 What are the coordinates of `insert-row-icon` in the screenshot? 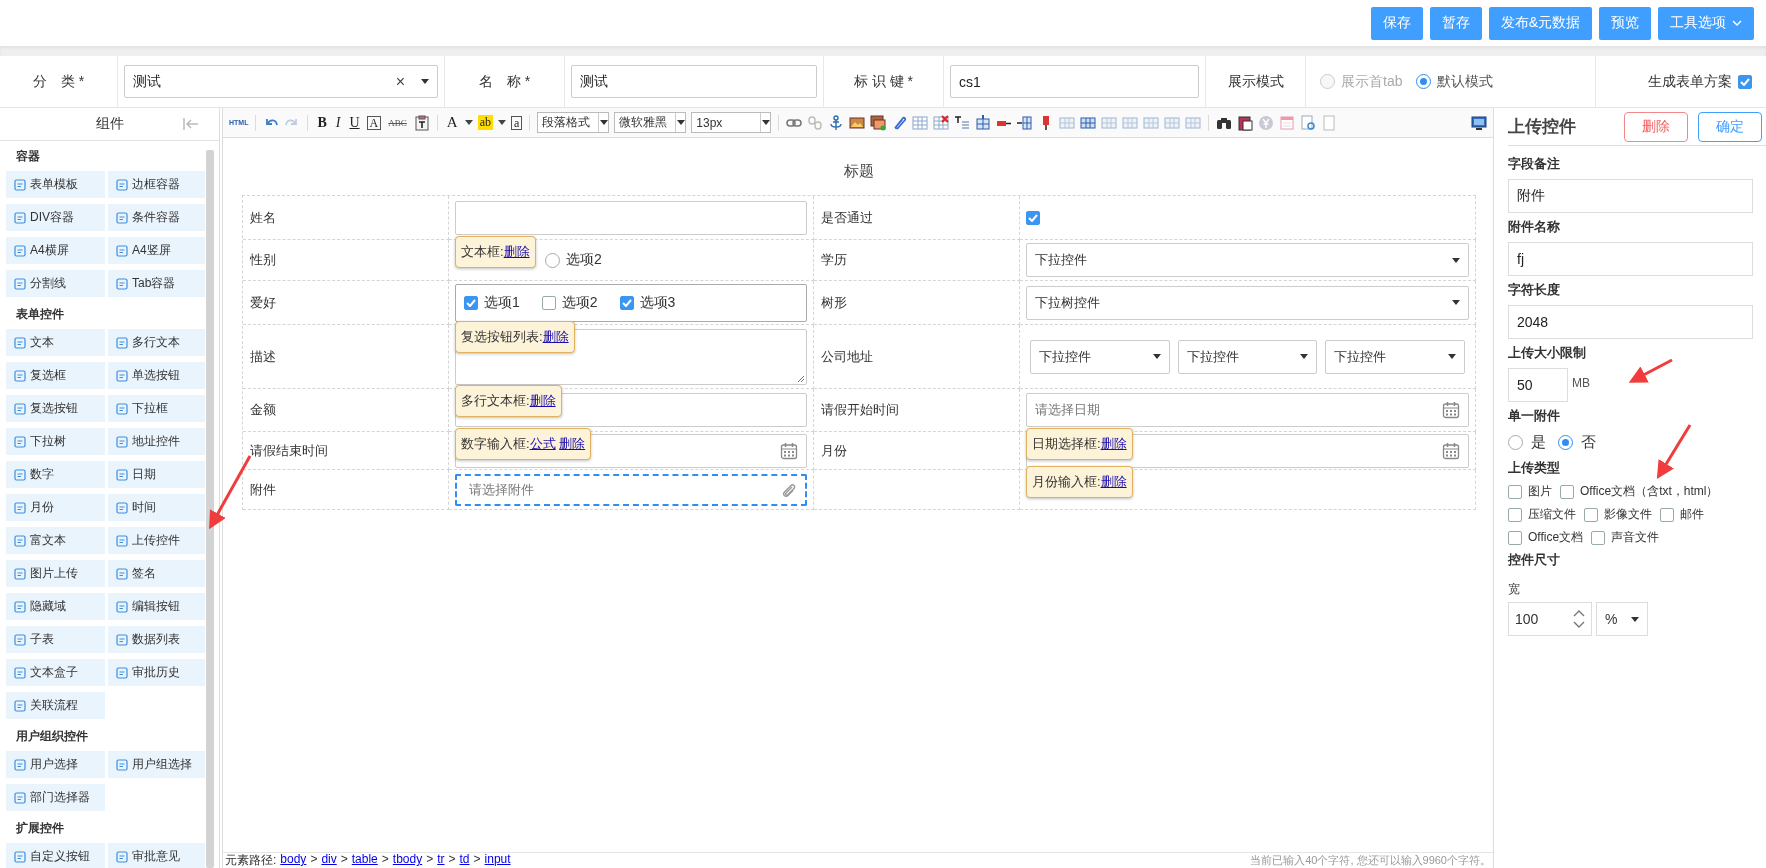 It's located at (983, 122).